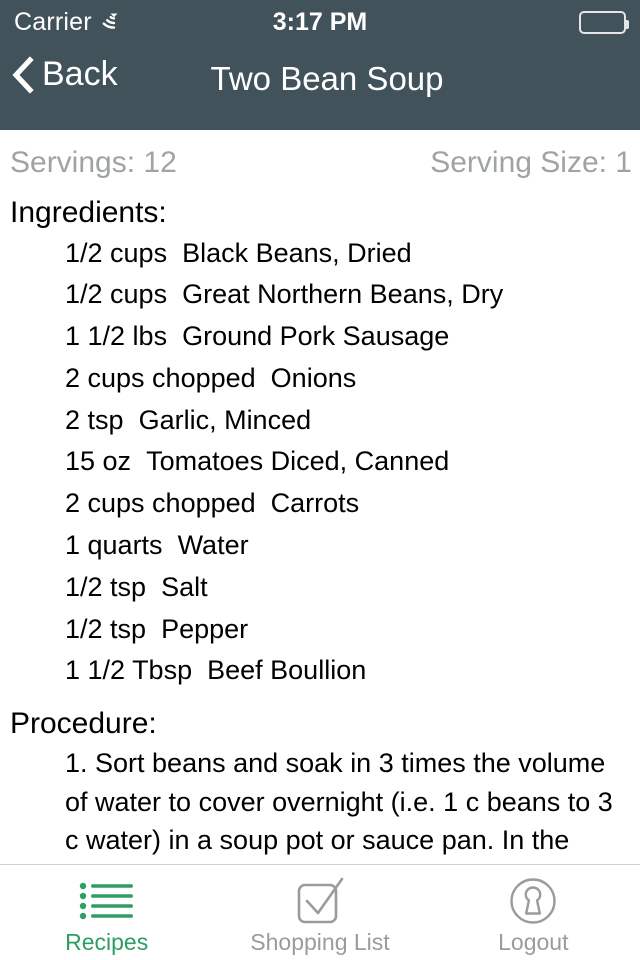 The image size is (640, 960). Describe the element at coordinates (53, 21) in the screenshot. I see `carrier-label: Carrier` at that location.